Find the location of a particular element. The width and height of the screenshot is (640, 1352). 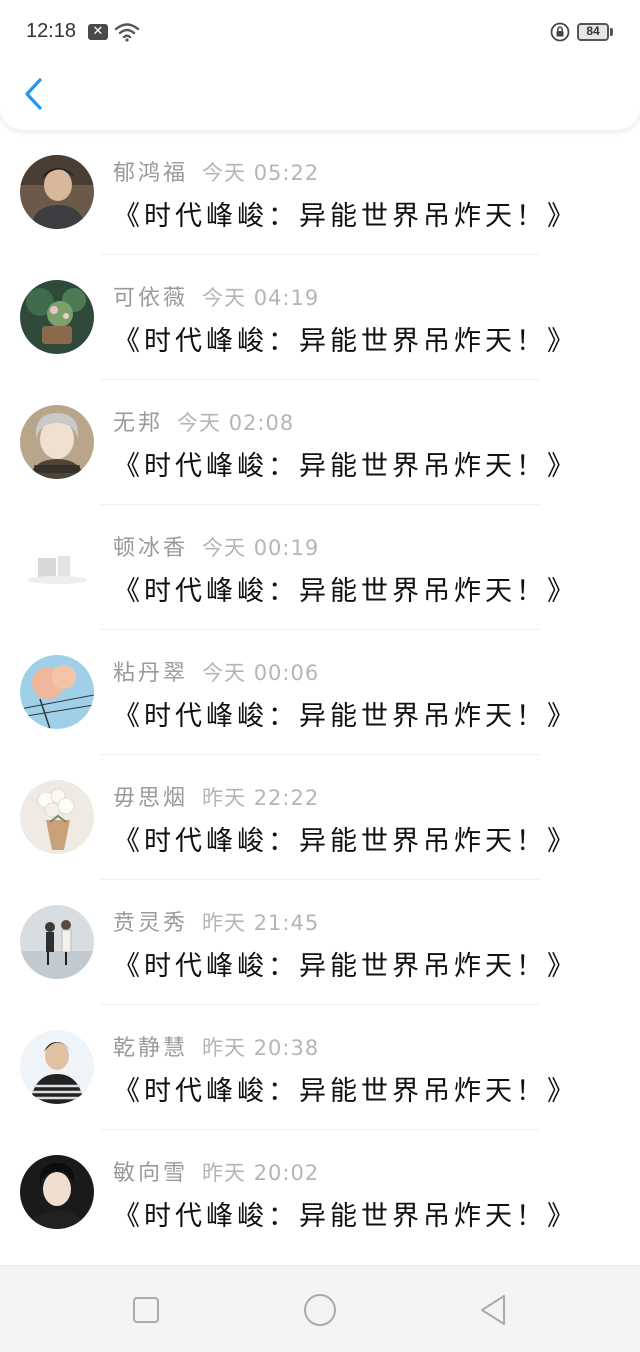

sender-name: 郁鸿福 今天 05:22 is located at coordinates (216, 173).